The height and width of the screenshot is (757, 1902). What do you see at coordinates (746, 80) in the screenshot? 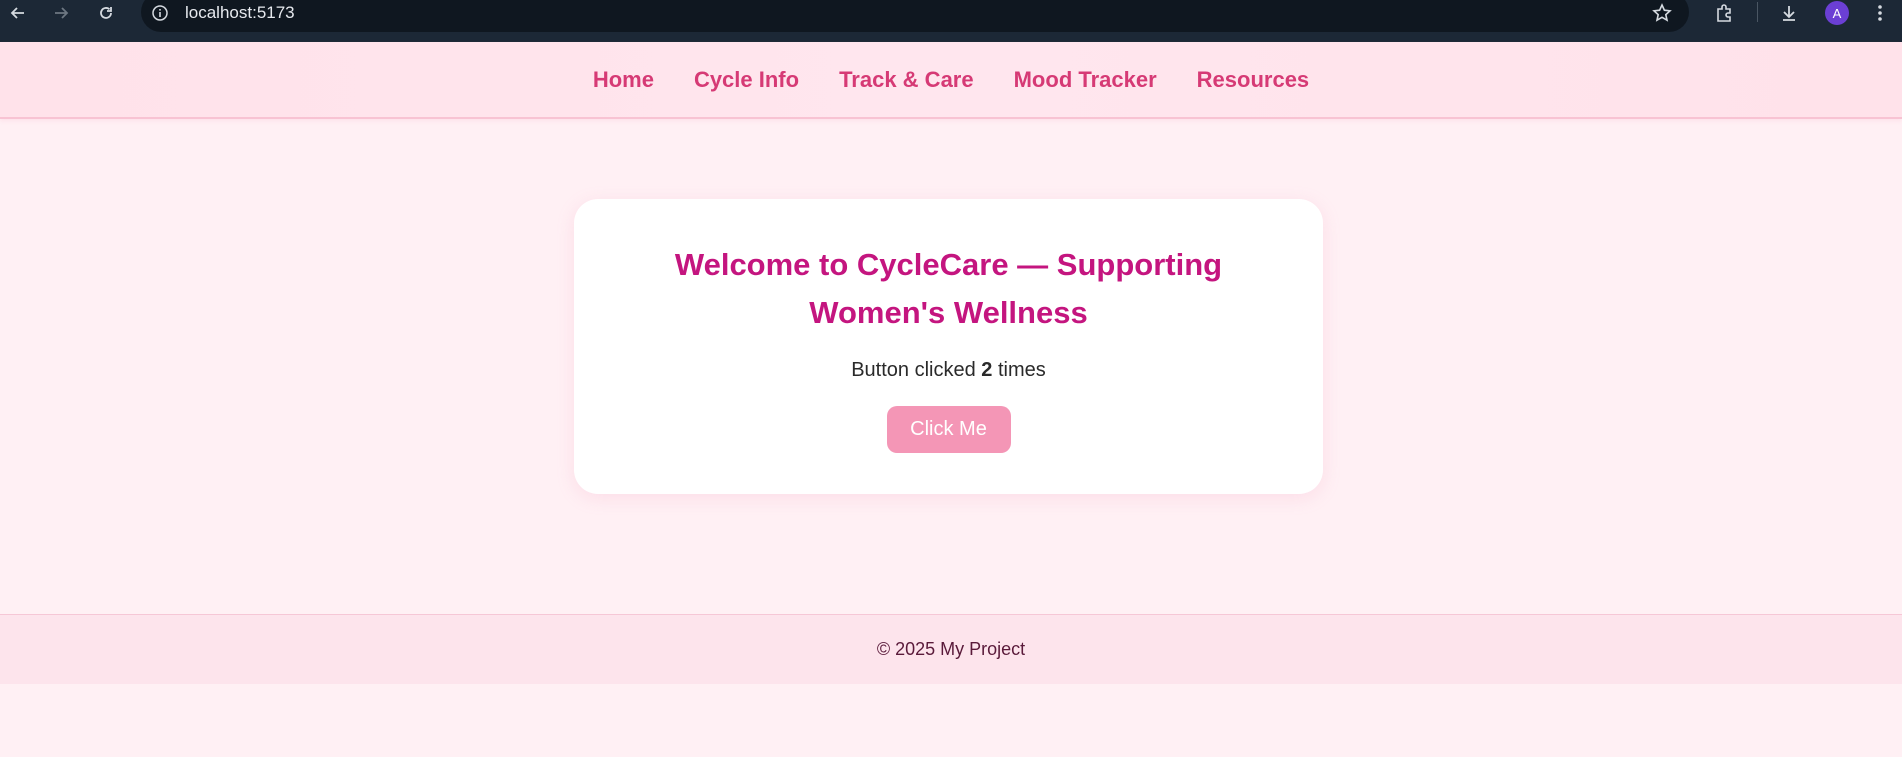
I see `nav-link-cycle-info: Cycle Info` at bounding box center [746, 80].